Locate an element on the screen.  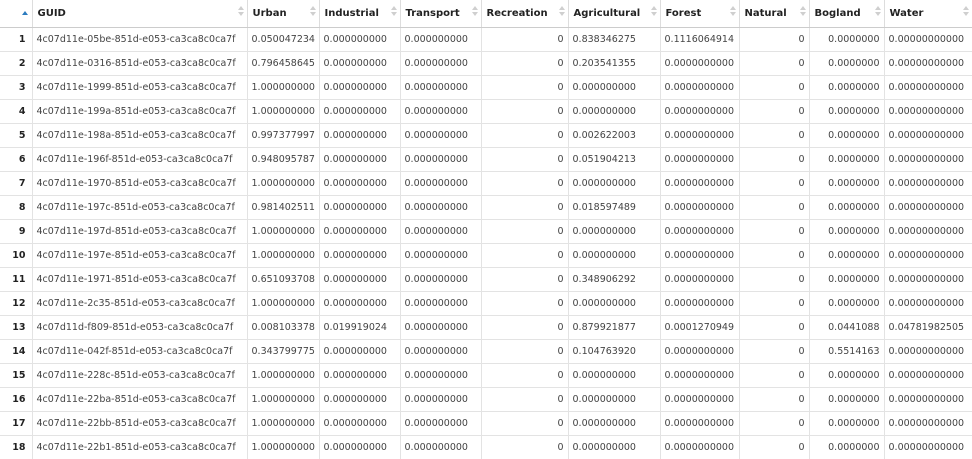
column-header-transport: Transport is located at coordinates (441, 14).